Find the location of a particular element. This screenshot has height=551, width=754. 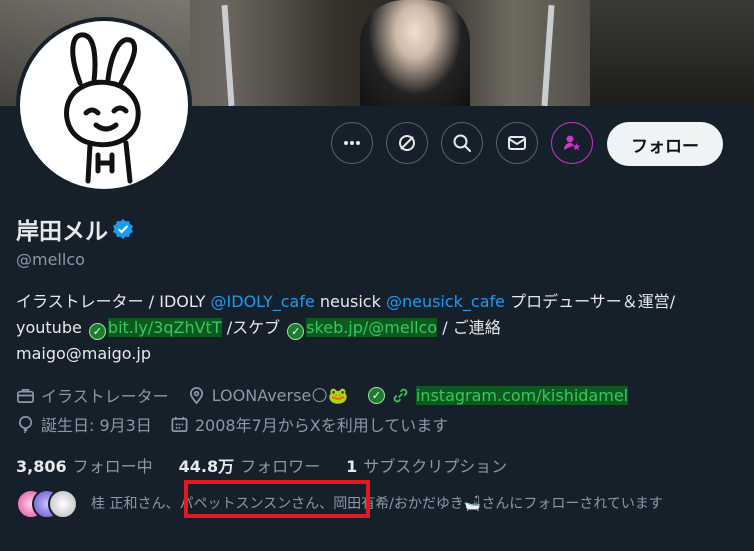

bio-text: イラストレーター / IDOLY is located at coordinates (113, 301).